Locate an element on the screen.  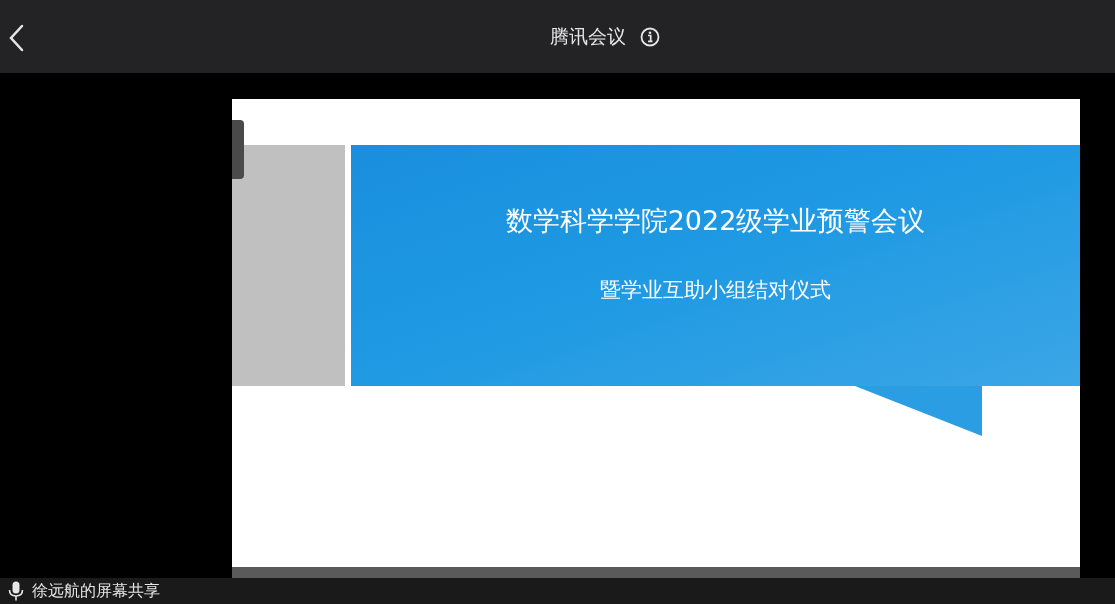
microphone-icon is located at coordinates (16, 591).